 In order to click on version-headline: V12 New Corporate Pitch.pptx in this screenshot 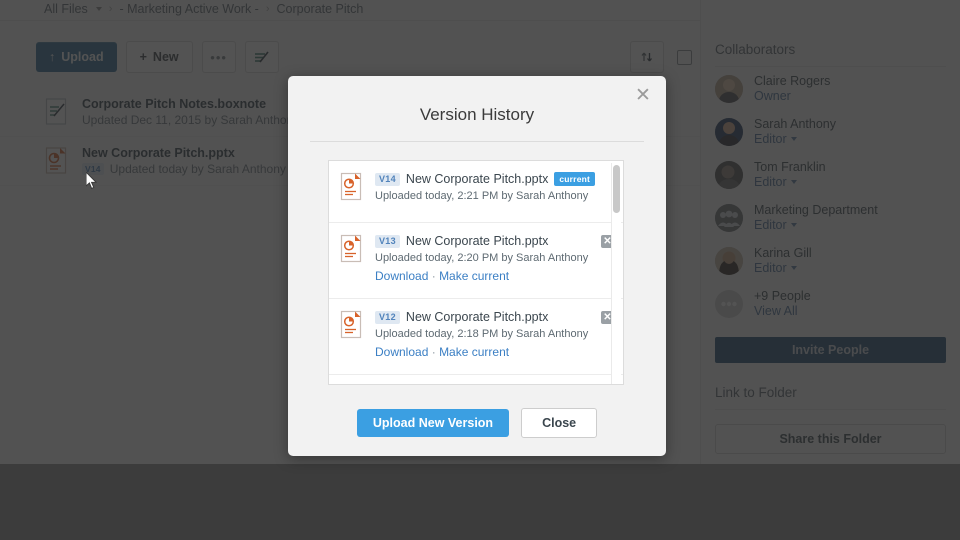, I will do `click(494, 317)`.